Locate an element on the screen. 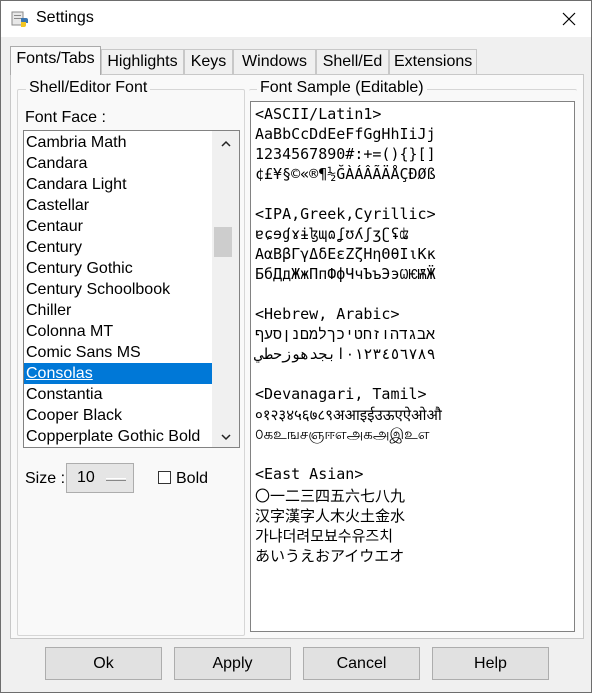 The image size is (592, 693). font-list-scrollbar is located at coordinates (225, 289).